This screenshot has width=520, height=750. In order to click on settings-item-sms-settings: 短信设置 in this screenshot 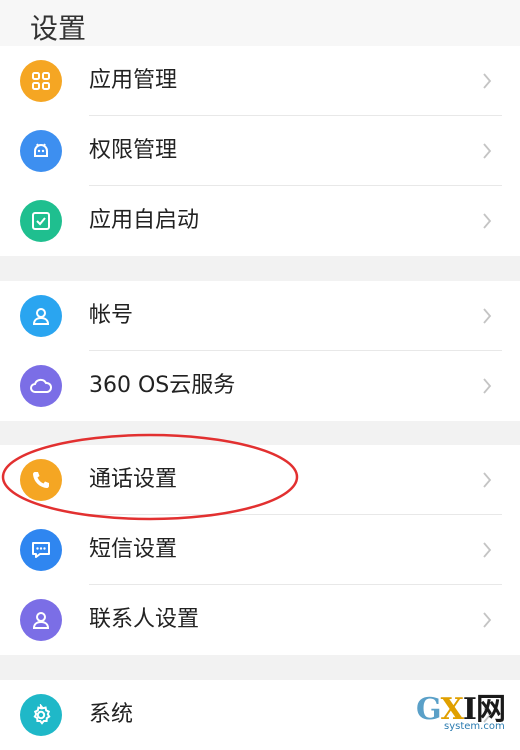, I will do `click(260, 550)`.